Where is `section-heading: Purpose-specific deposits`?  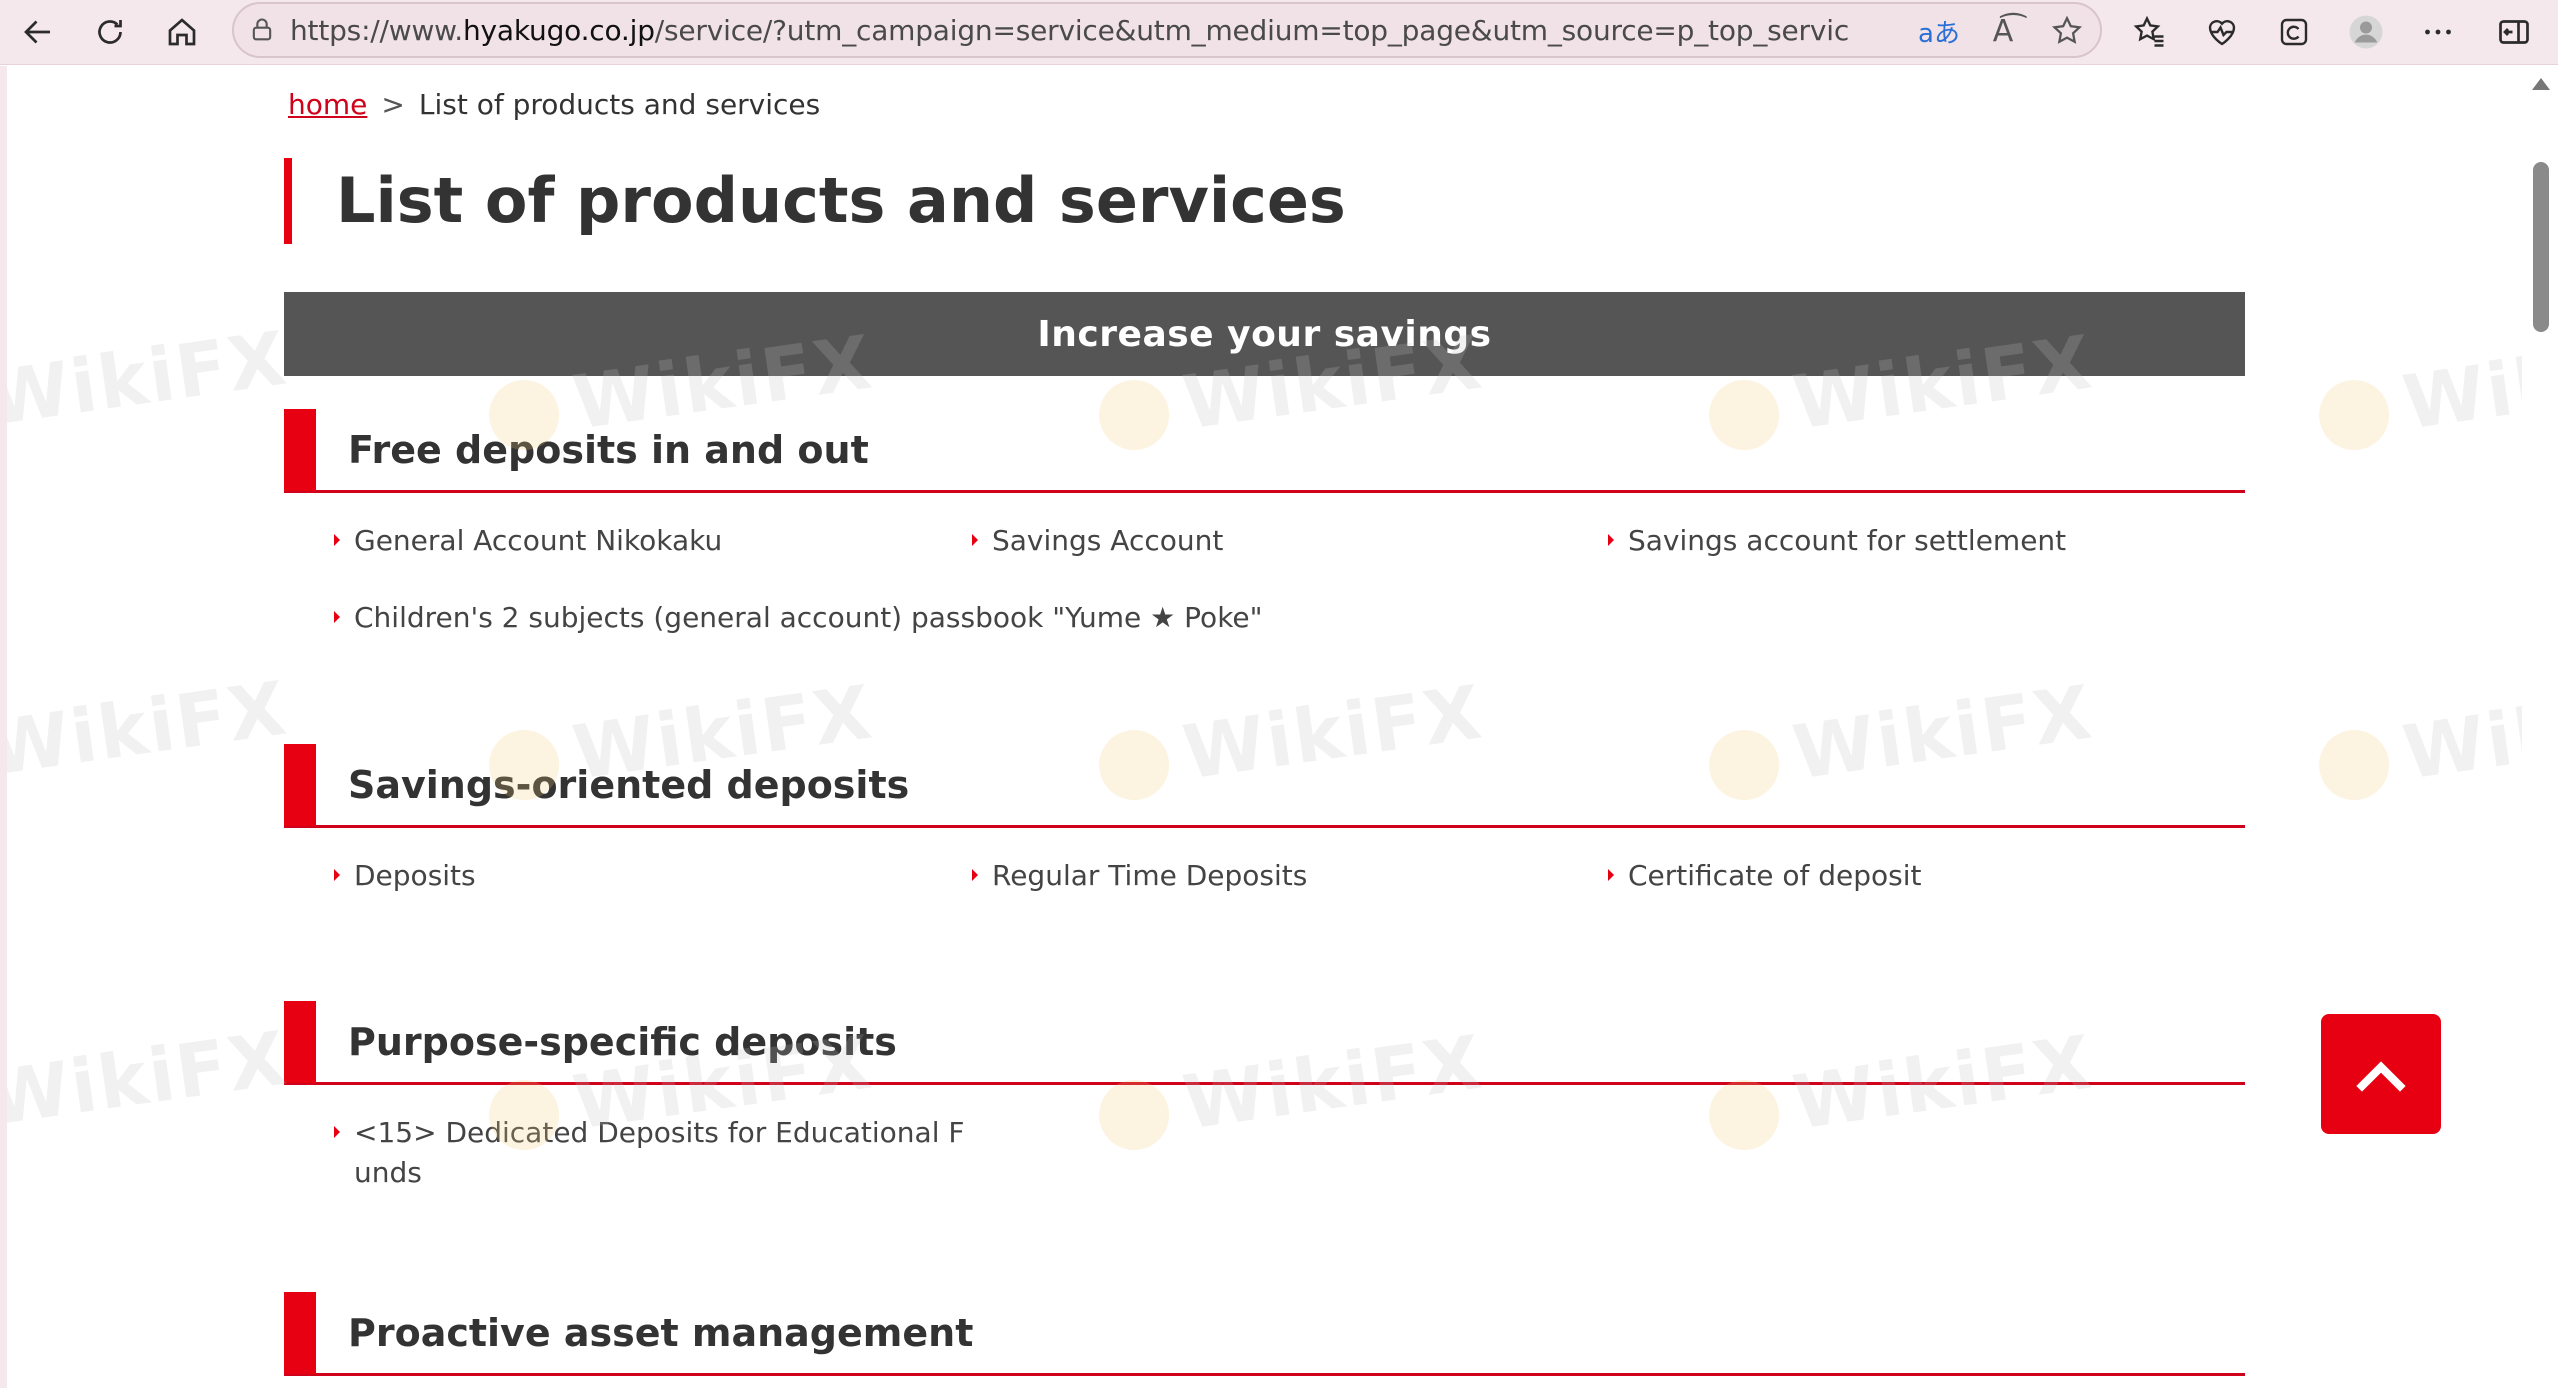
section-heading: Purpose-specific deposits is located at coordinates (1264, 1043).